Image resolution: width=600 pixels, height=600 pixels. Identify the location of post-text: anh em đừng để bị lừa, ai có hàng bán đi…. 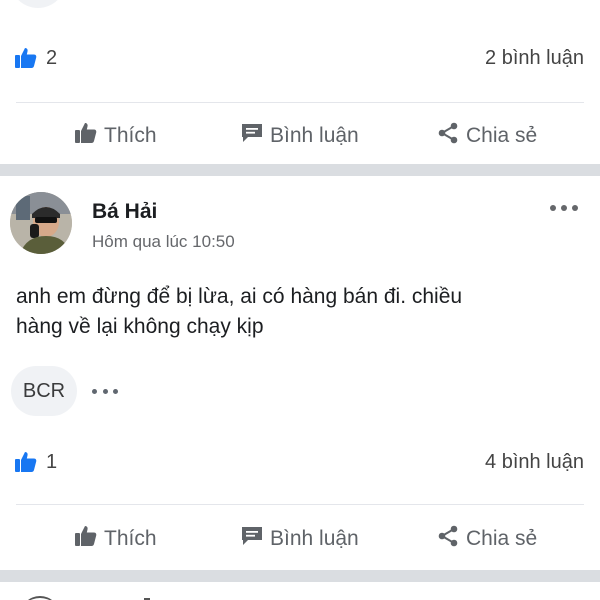
(301, 312).